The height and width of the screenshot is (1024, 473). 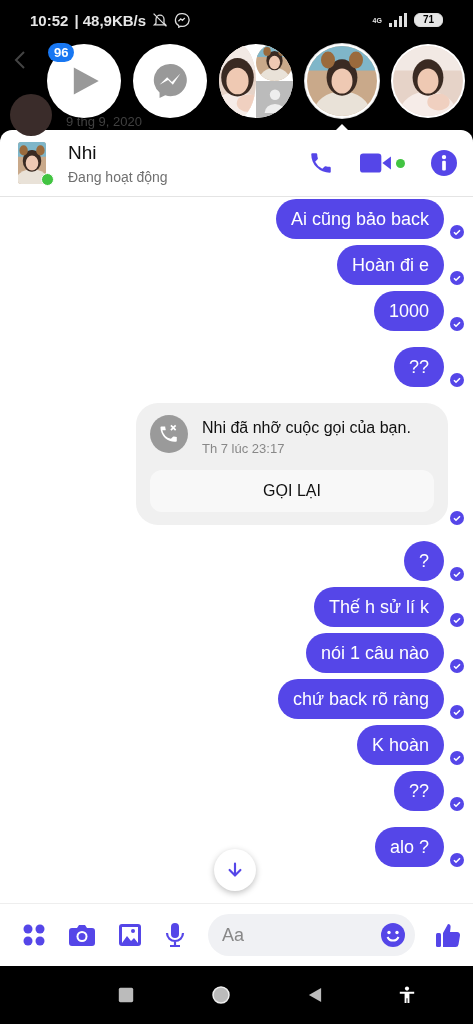 What do you see at coordinates (49, 20) in the screenshot?
I see `clock-time: 10:52` at bounding box center [49, 20].